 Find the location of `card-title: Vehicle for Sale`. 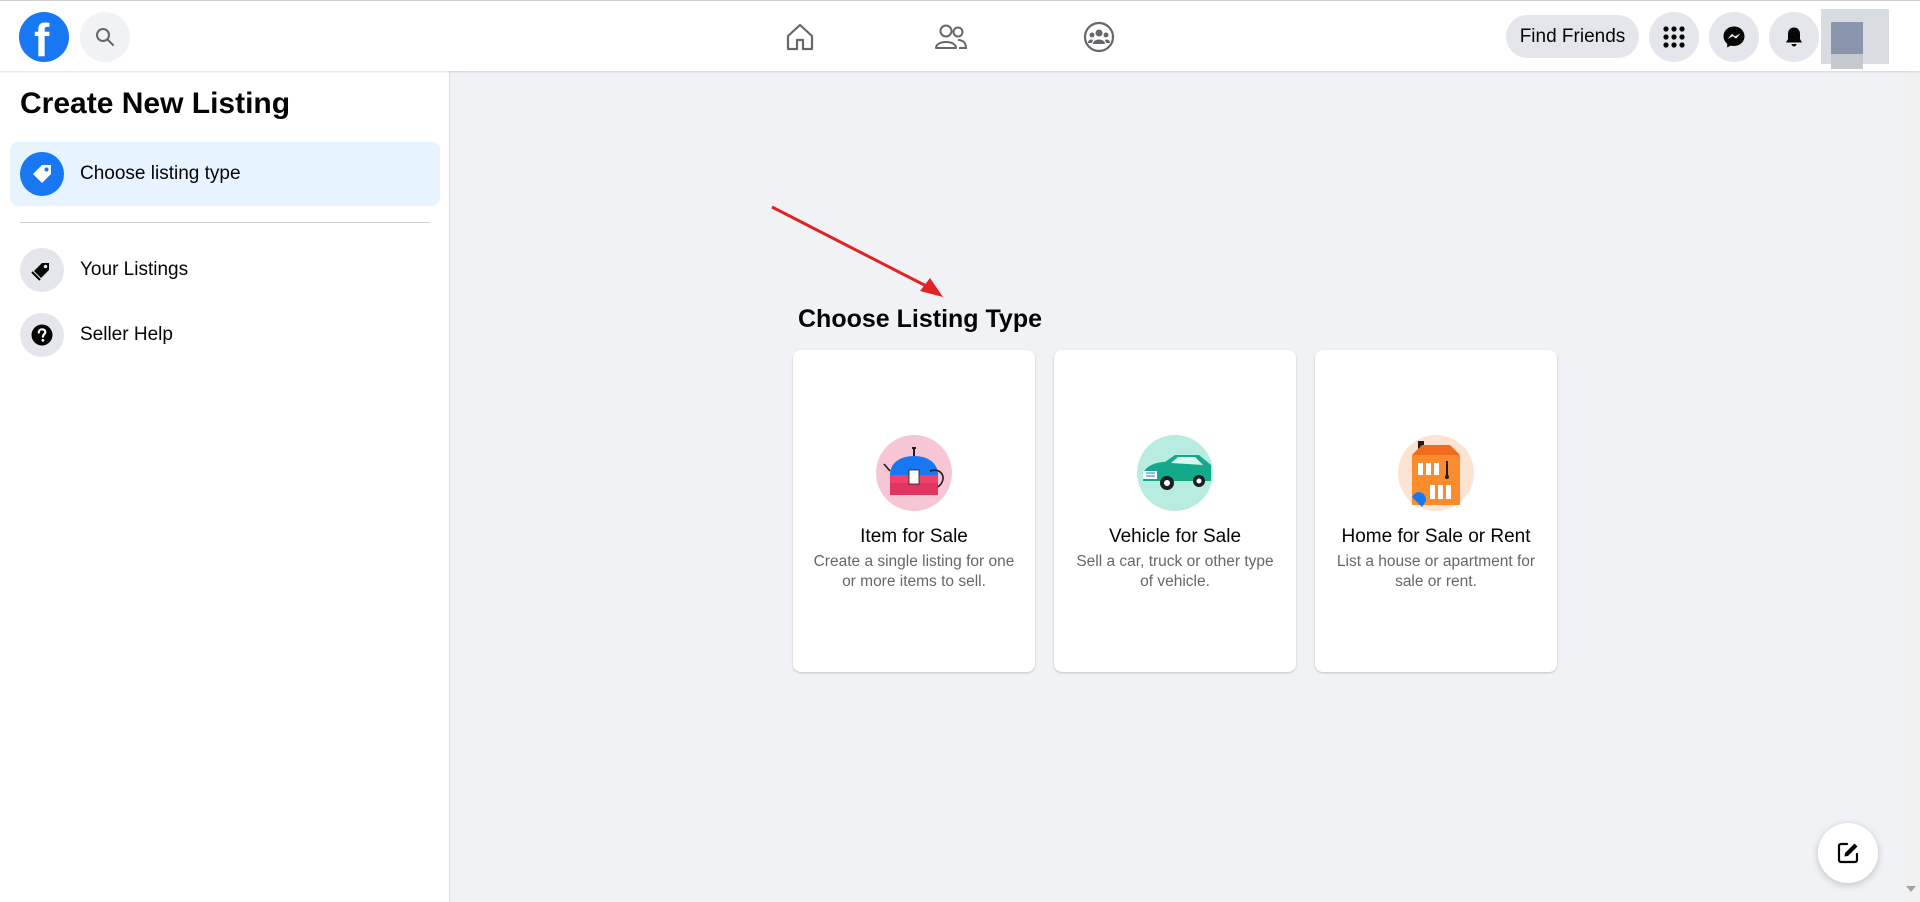

card-title: Vehicle for Sale is located at coordinates (1175, 536).